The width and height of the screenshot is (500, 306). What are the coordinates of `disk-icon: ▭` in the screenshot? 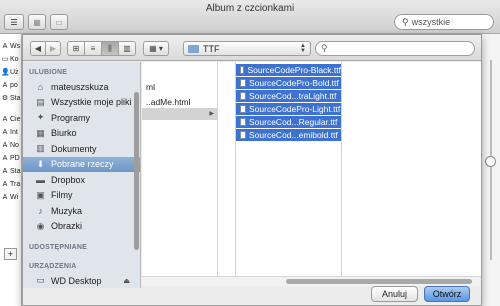 It's located at (40, 280).